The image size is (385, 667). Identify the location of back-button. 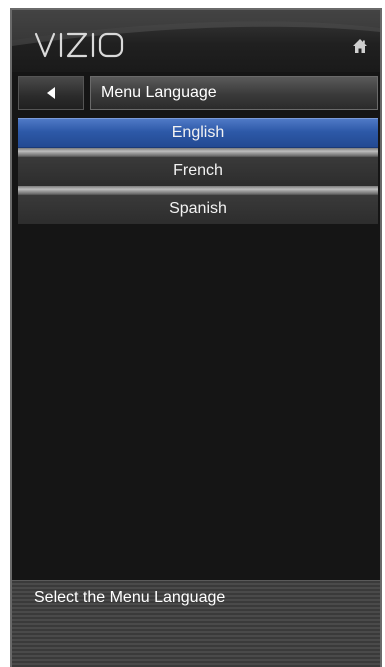
(51, 93).